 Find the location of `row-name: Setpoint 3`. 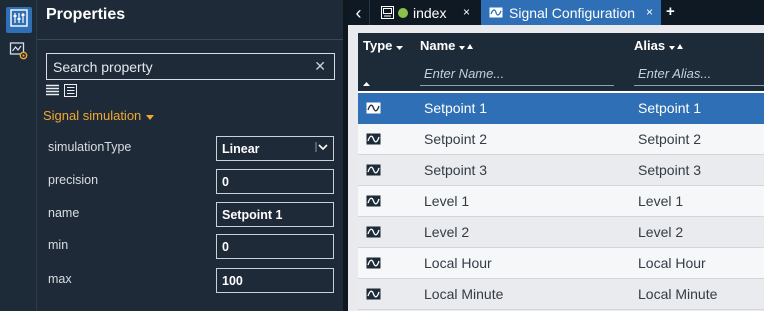

row-name: Setpoint 3 is located at coordinates (456, 170).